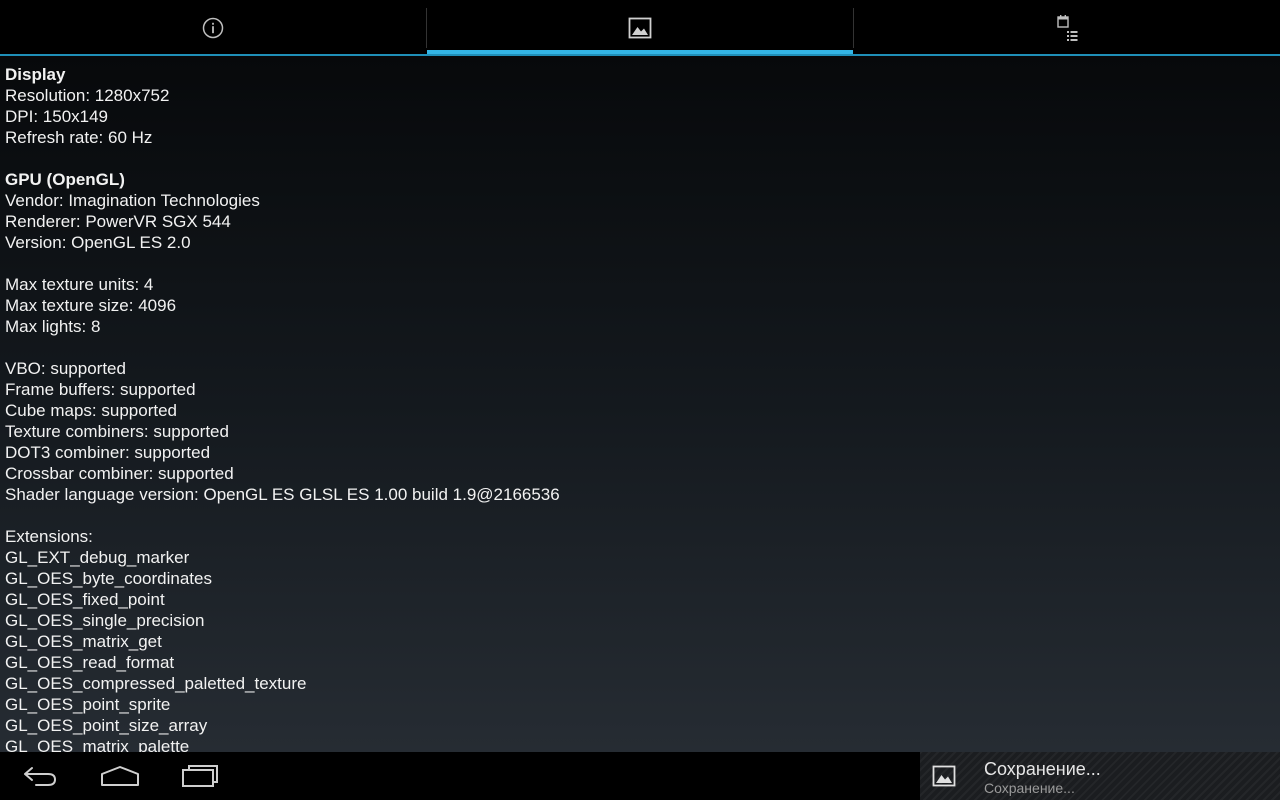  I want to click on recent-apps-icon, so click(200, 776).